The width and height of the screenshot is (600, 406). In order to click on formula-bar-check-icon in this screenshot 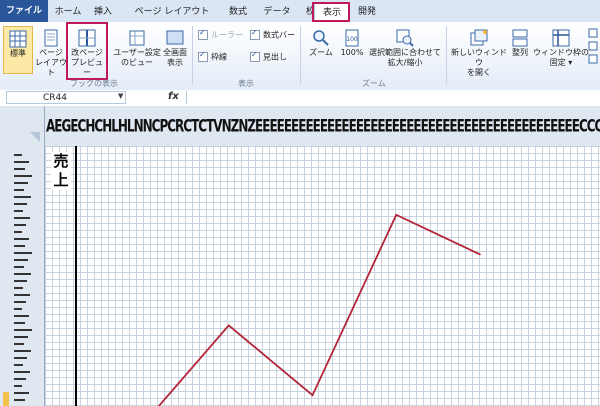, I will do `click(255, 34)`.